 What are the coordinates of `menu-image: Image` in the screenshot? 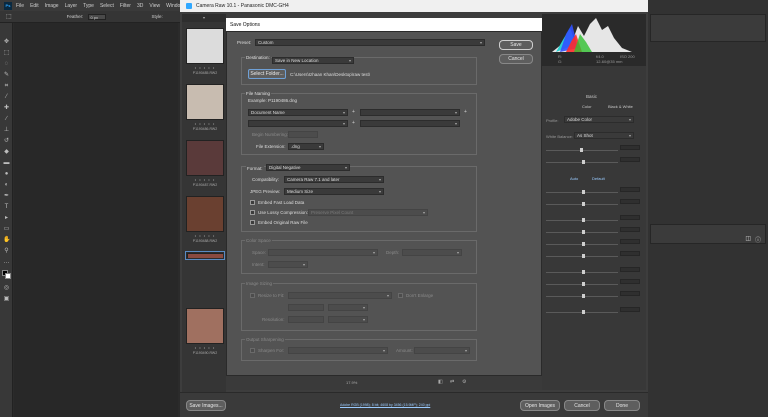 It's located at (52, 6).